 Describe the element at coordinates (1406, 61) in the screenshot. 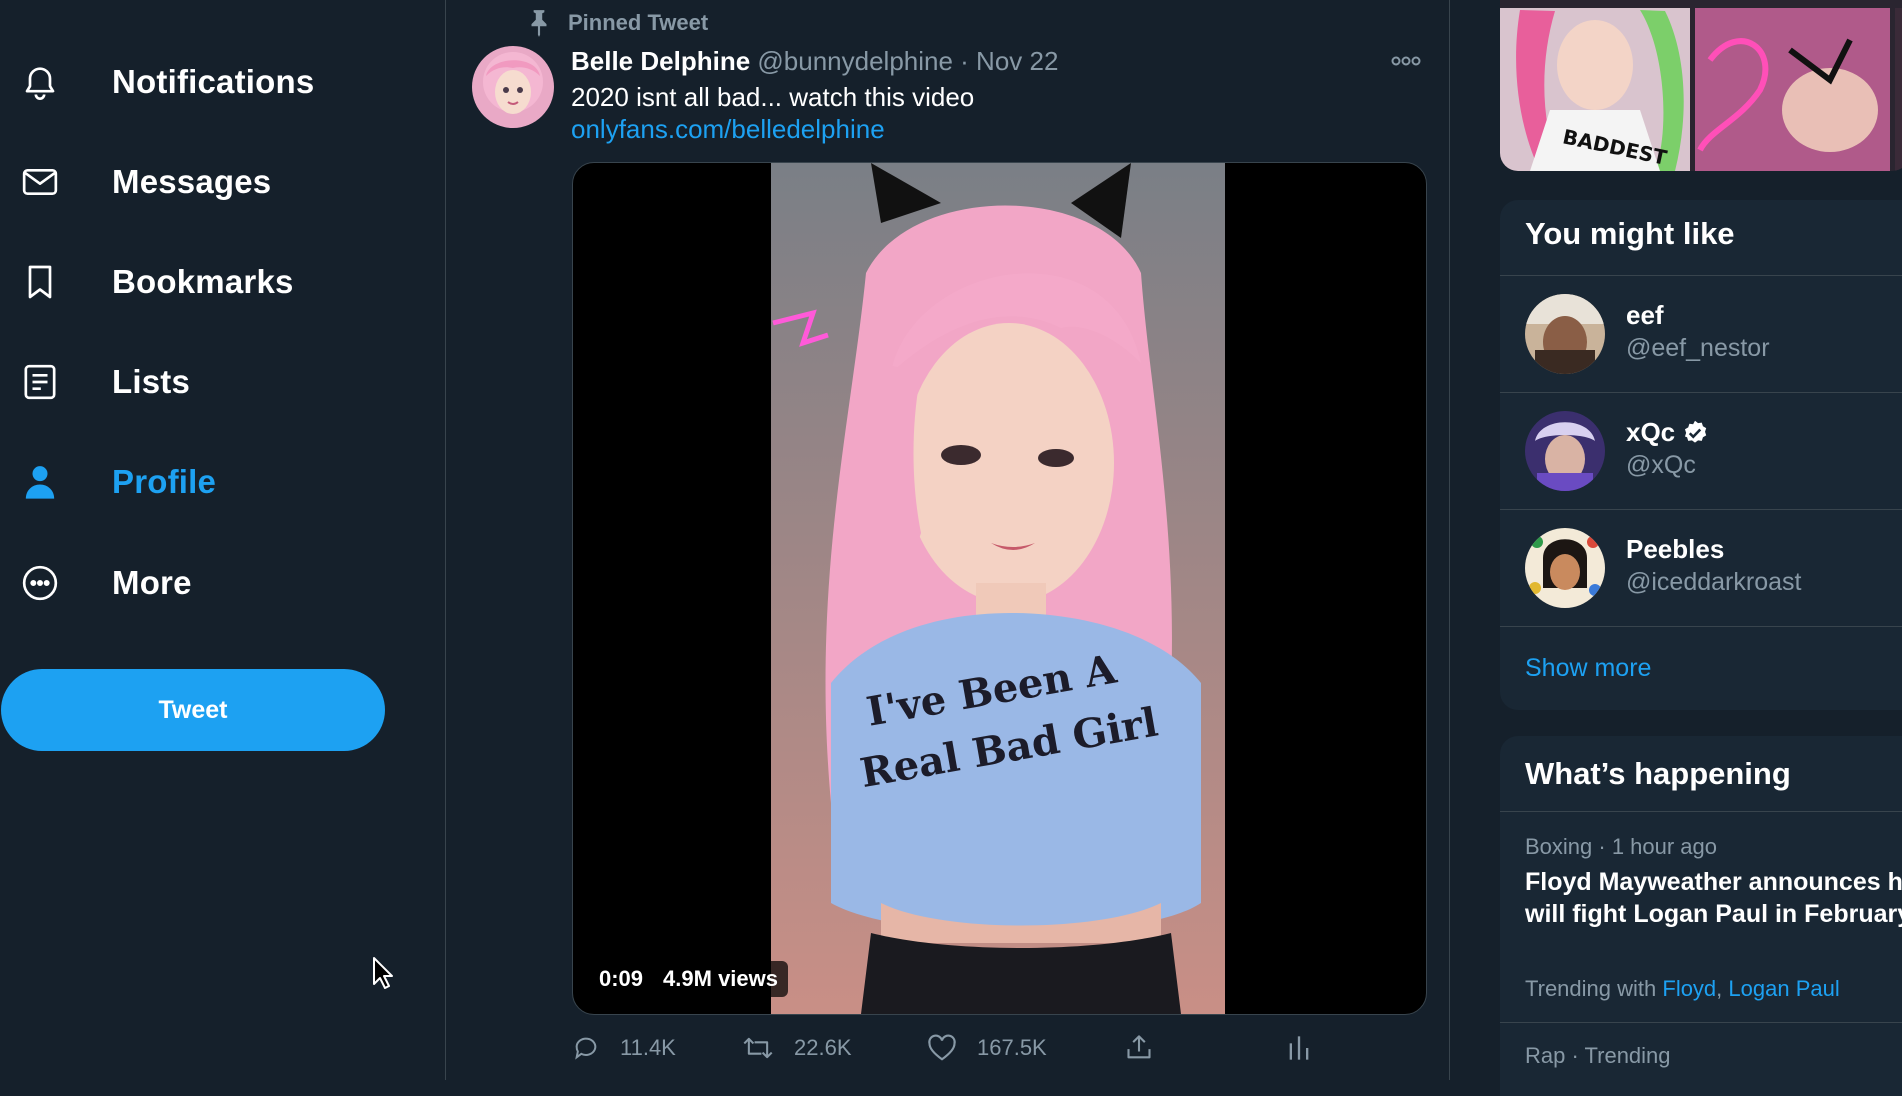

I see `more-options-icon` at that location.